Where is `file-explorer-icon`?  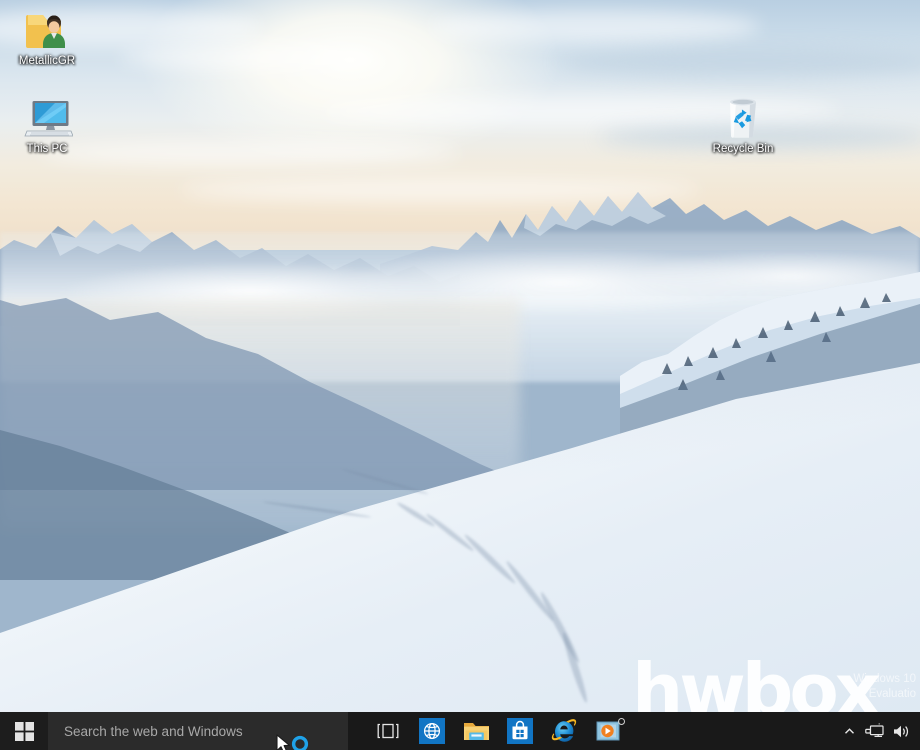 file-explorer-icon is located at coordinates (476, 731).